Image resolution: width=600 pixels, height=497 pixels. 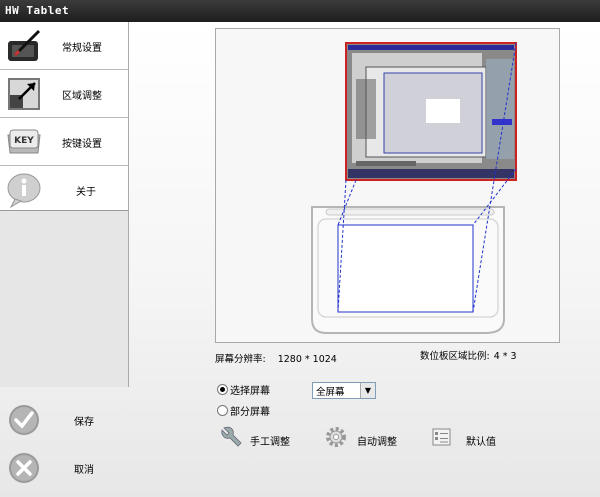 I want to click on cancel-button: 取消, so click(x=64, y=468).